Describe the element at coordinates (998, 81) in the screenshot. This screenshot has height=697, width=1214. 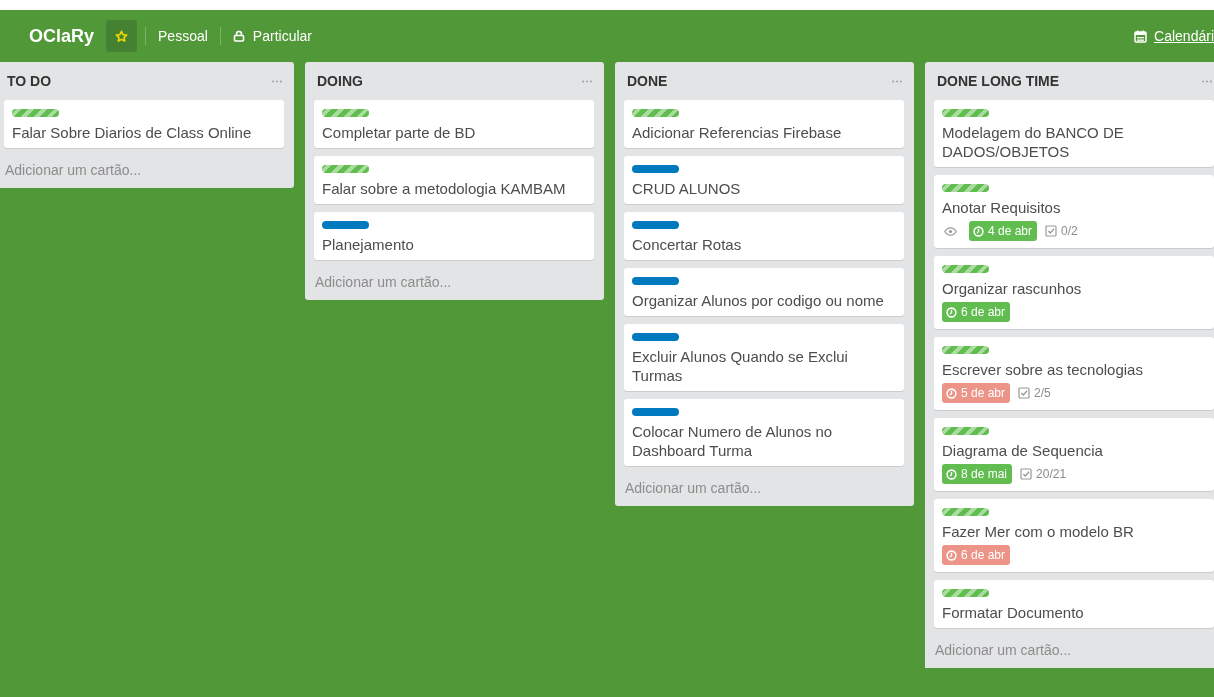
I see `list-title: DONE LONG TIME` at that location.